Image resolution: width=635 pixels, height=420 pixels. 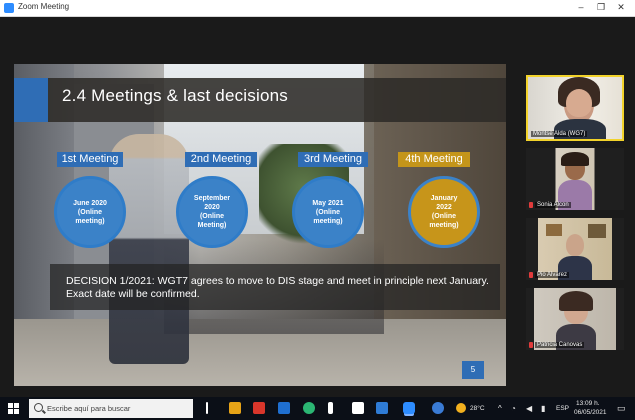 What do you see at coordinates (221, 159) in the screenshot?
I see `meeting-2-label: 2nd Meeting` at bounding box center [221, 159].